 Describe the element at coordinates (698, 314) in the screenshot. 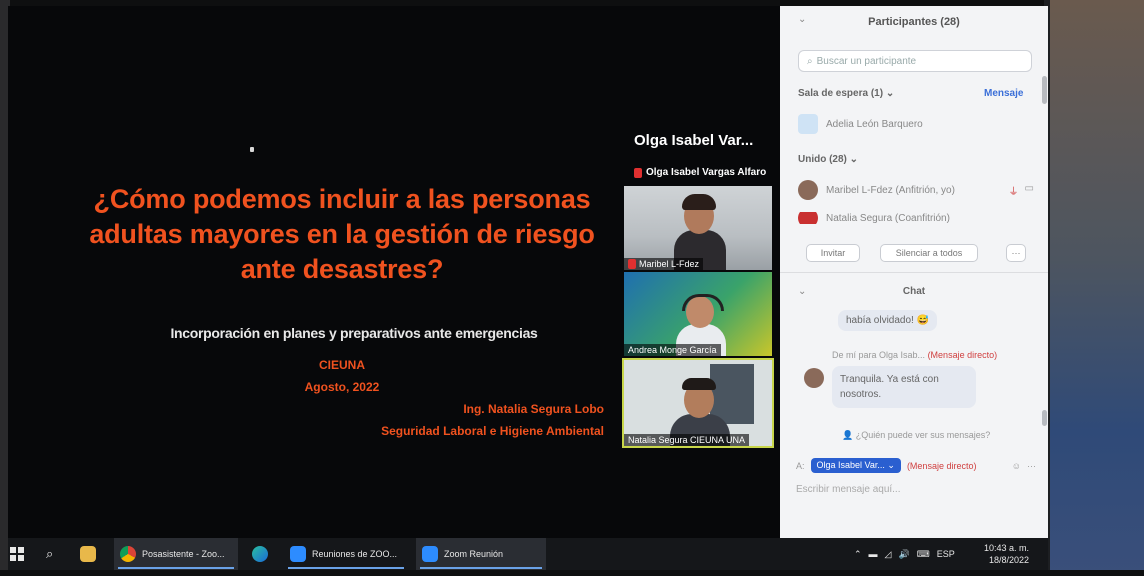

I see `video-tile-andrea: Andrea Monge García` at that location.